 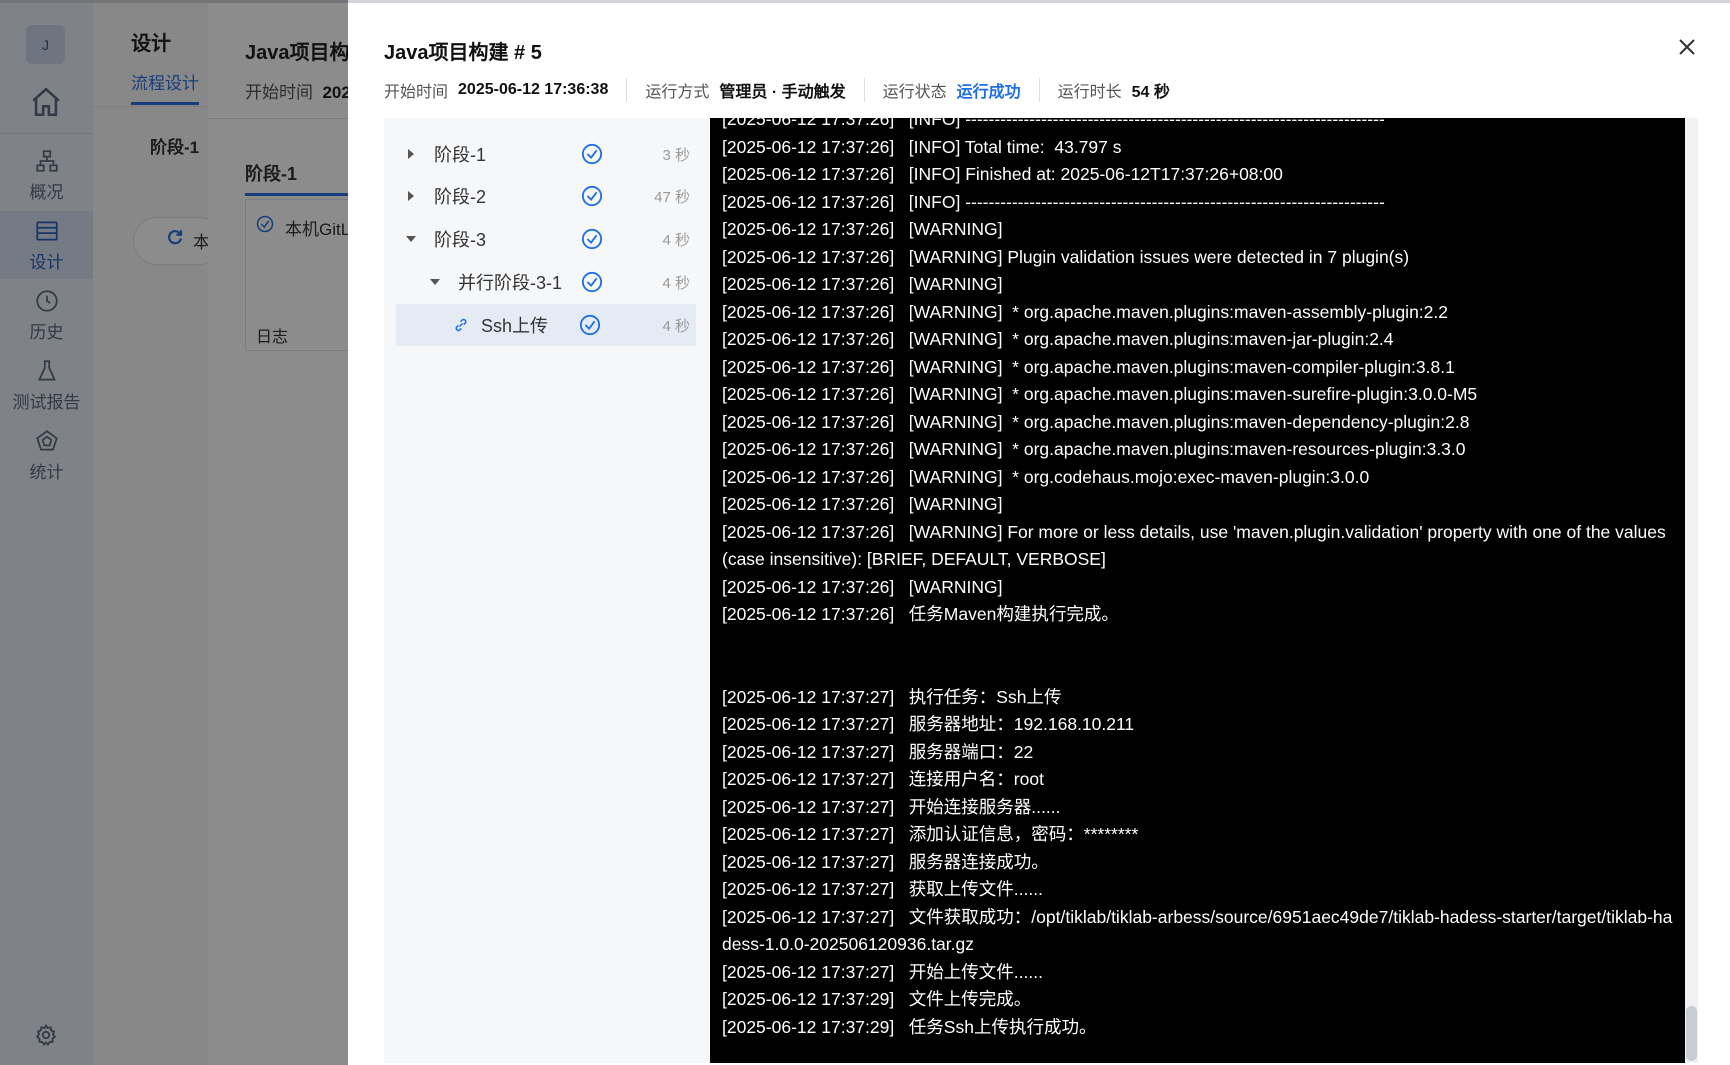 I want to click on status-badge: 运行成功, so click(x=988, y=92).